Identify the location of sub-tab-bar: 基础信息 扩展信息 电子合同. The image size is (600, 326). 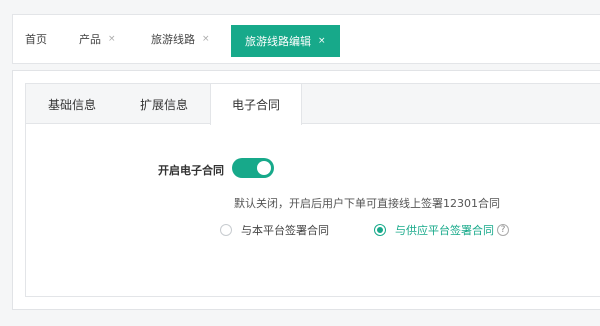
(313, 104).